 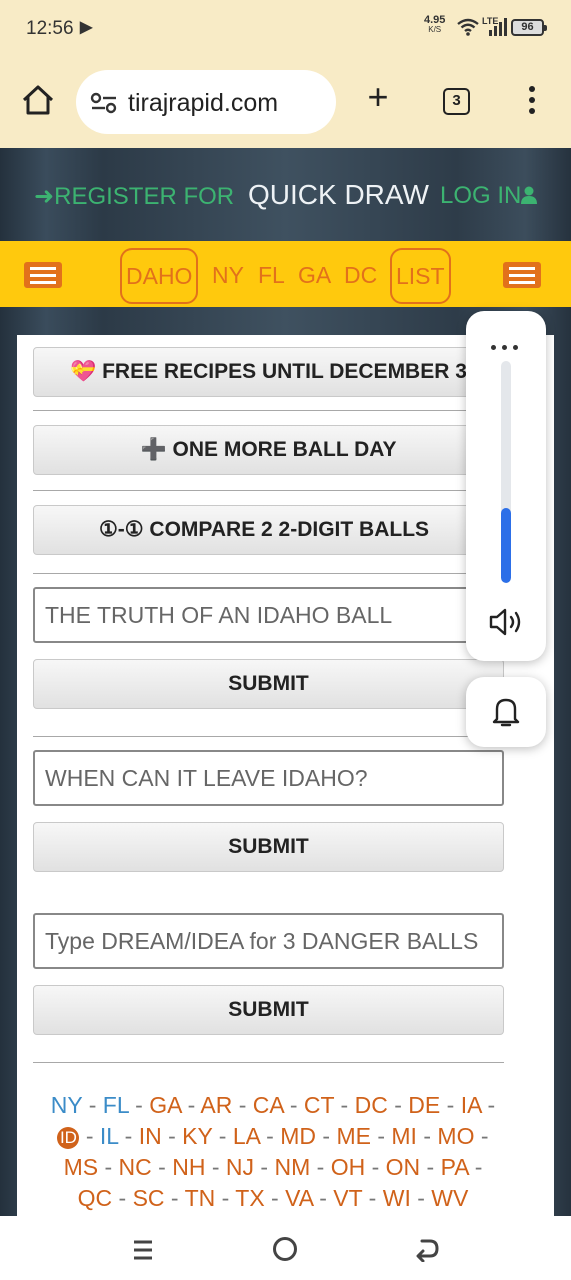 I want to click on nav-list-tab: LIST, so click(x=420, y=276).